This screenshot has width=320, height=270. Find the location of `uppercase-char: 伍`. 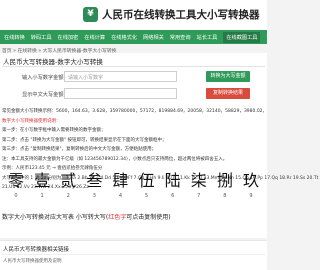

uppercase-char: 伍 is located at coordinates (146, 180).